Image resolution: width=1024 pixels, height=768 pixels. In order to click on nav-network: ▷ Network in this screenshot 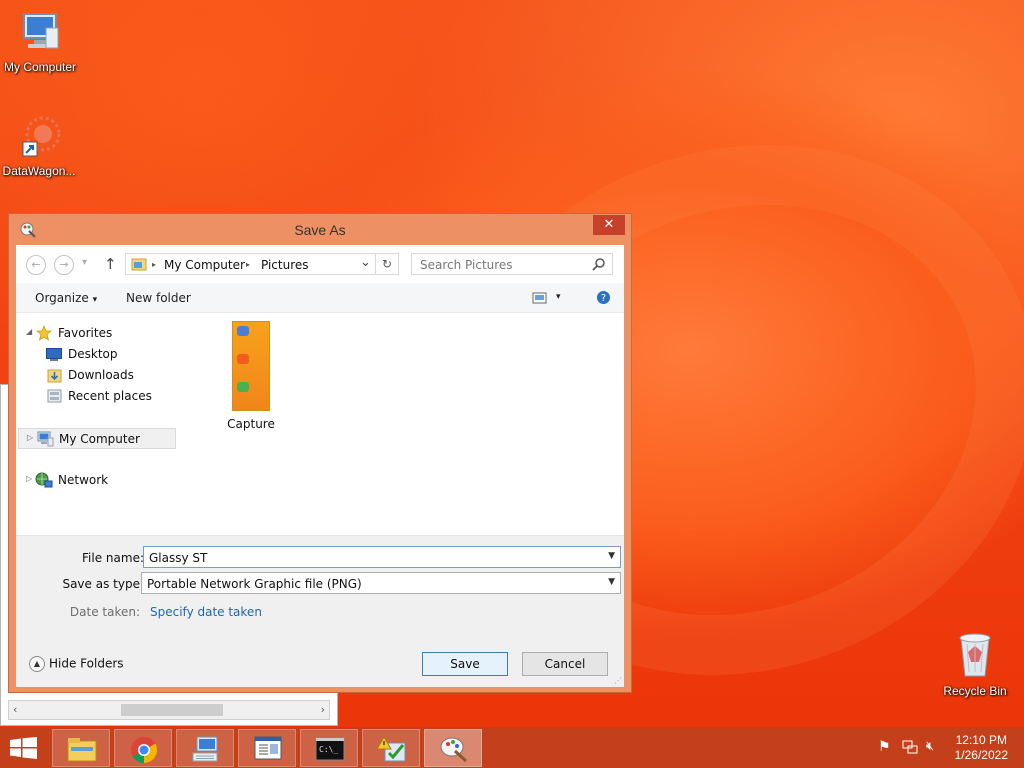, I will do `click(95, 480)`.